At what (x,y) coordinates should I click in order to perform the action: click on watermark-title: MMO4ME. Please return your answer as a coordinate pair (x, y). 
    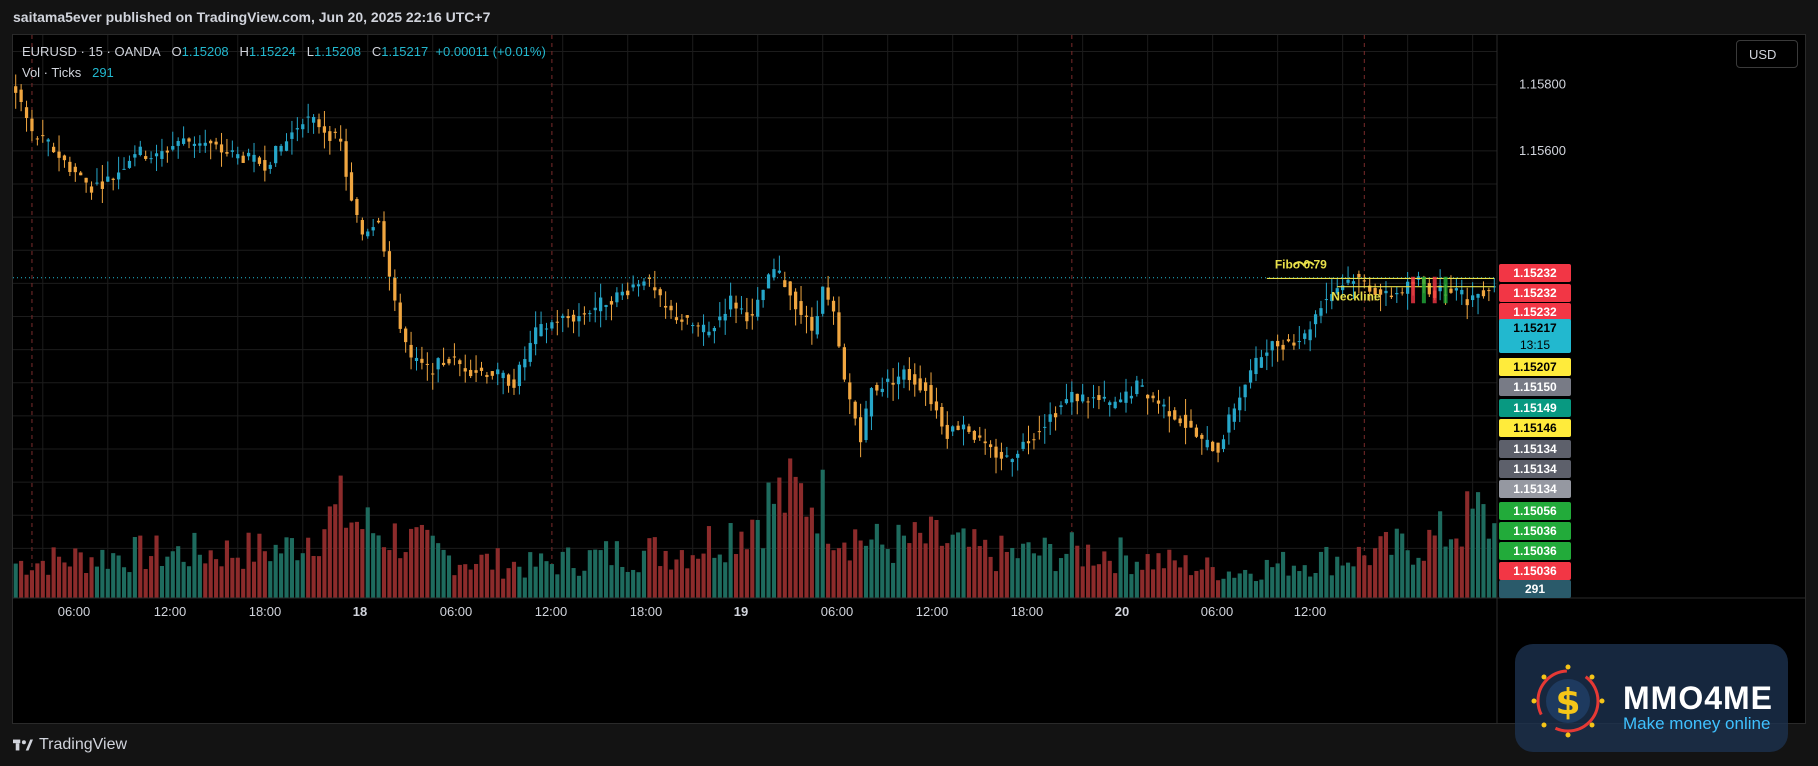
    Looking at the image, I should click on (1698, 698).